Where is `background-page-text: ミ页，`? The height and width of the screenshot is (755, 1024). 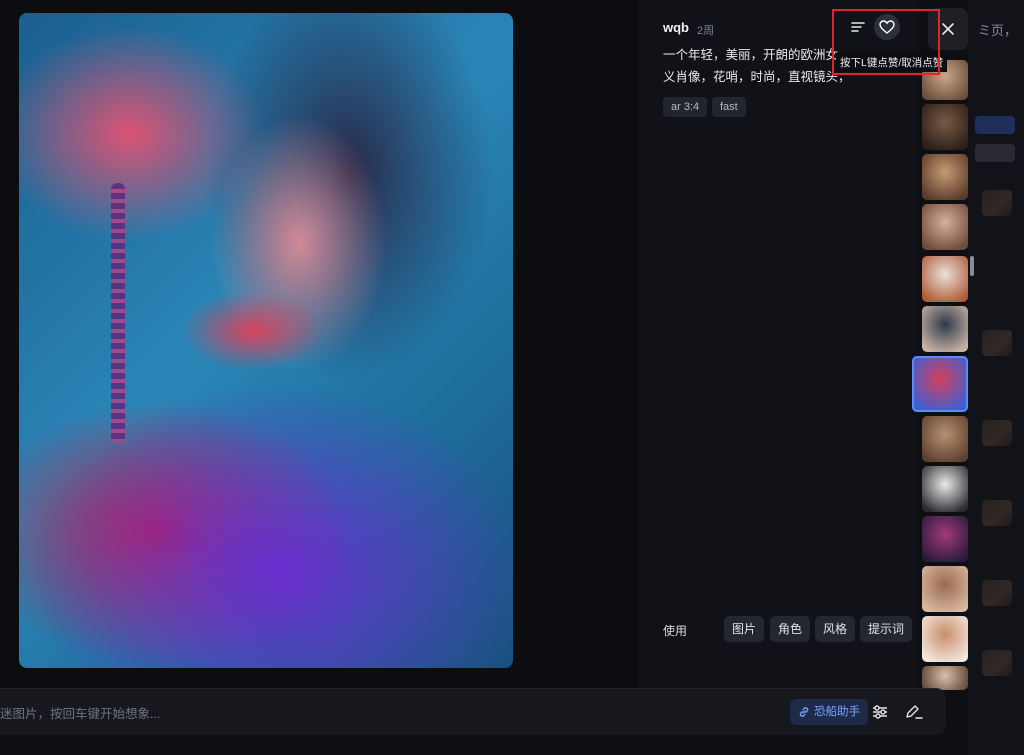 background-page-text: ミ页， is located at coordinates (998, 30).